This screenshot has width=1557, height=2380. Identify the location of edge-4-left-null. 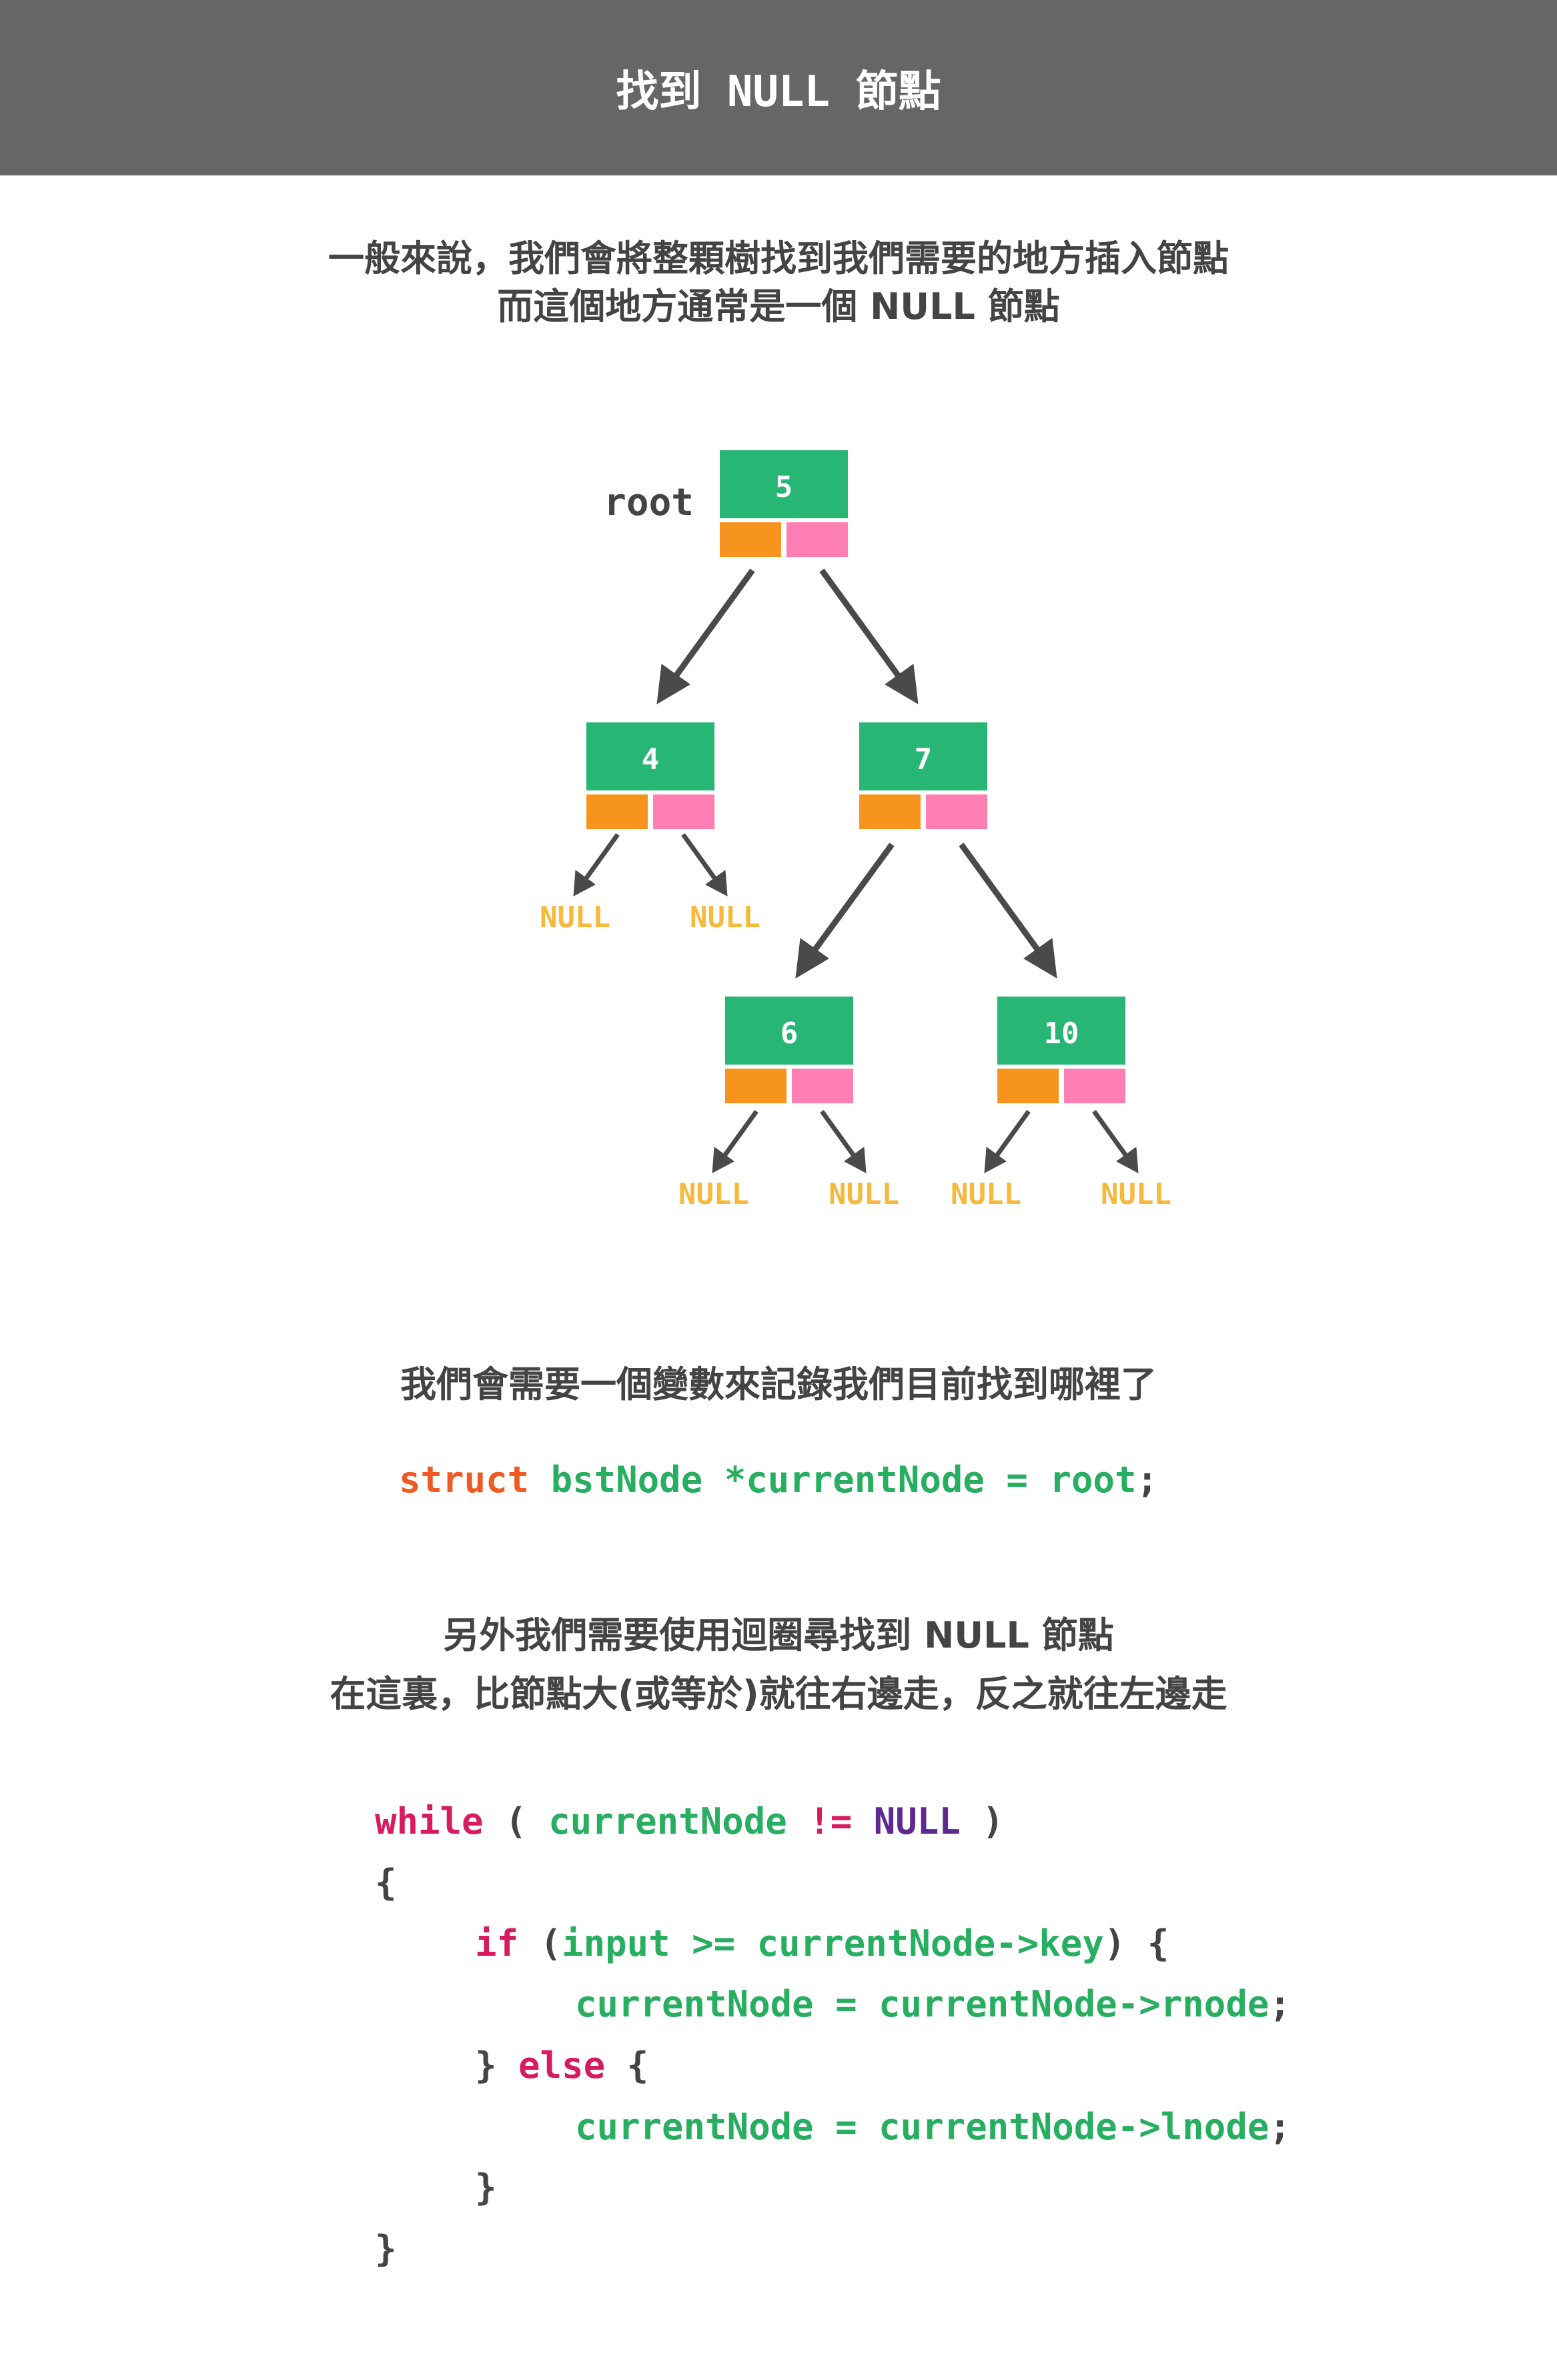
(597, 864).